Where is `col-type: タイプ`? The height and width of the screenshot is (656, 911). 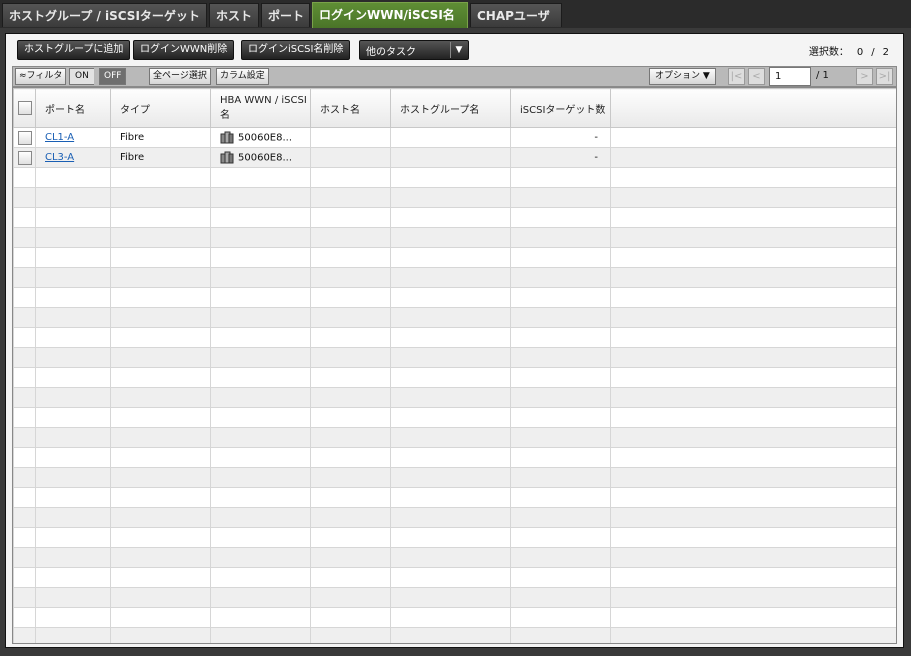 col-type: タイプ is located at coordinates (160, 108).